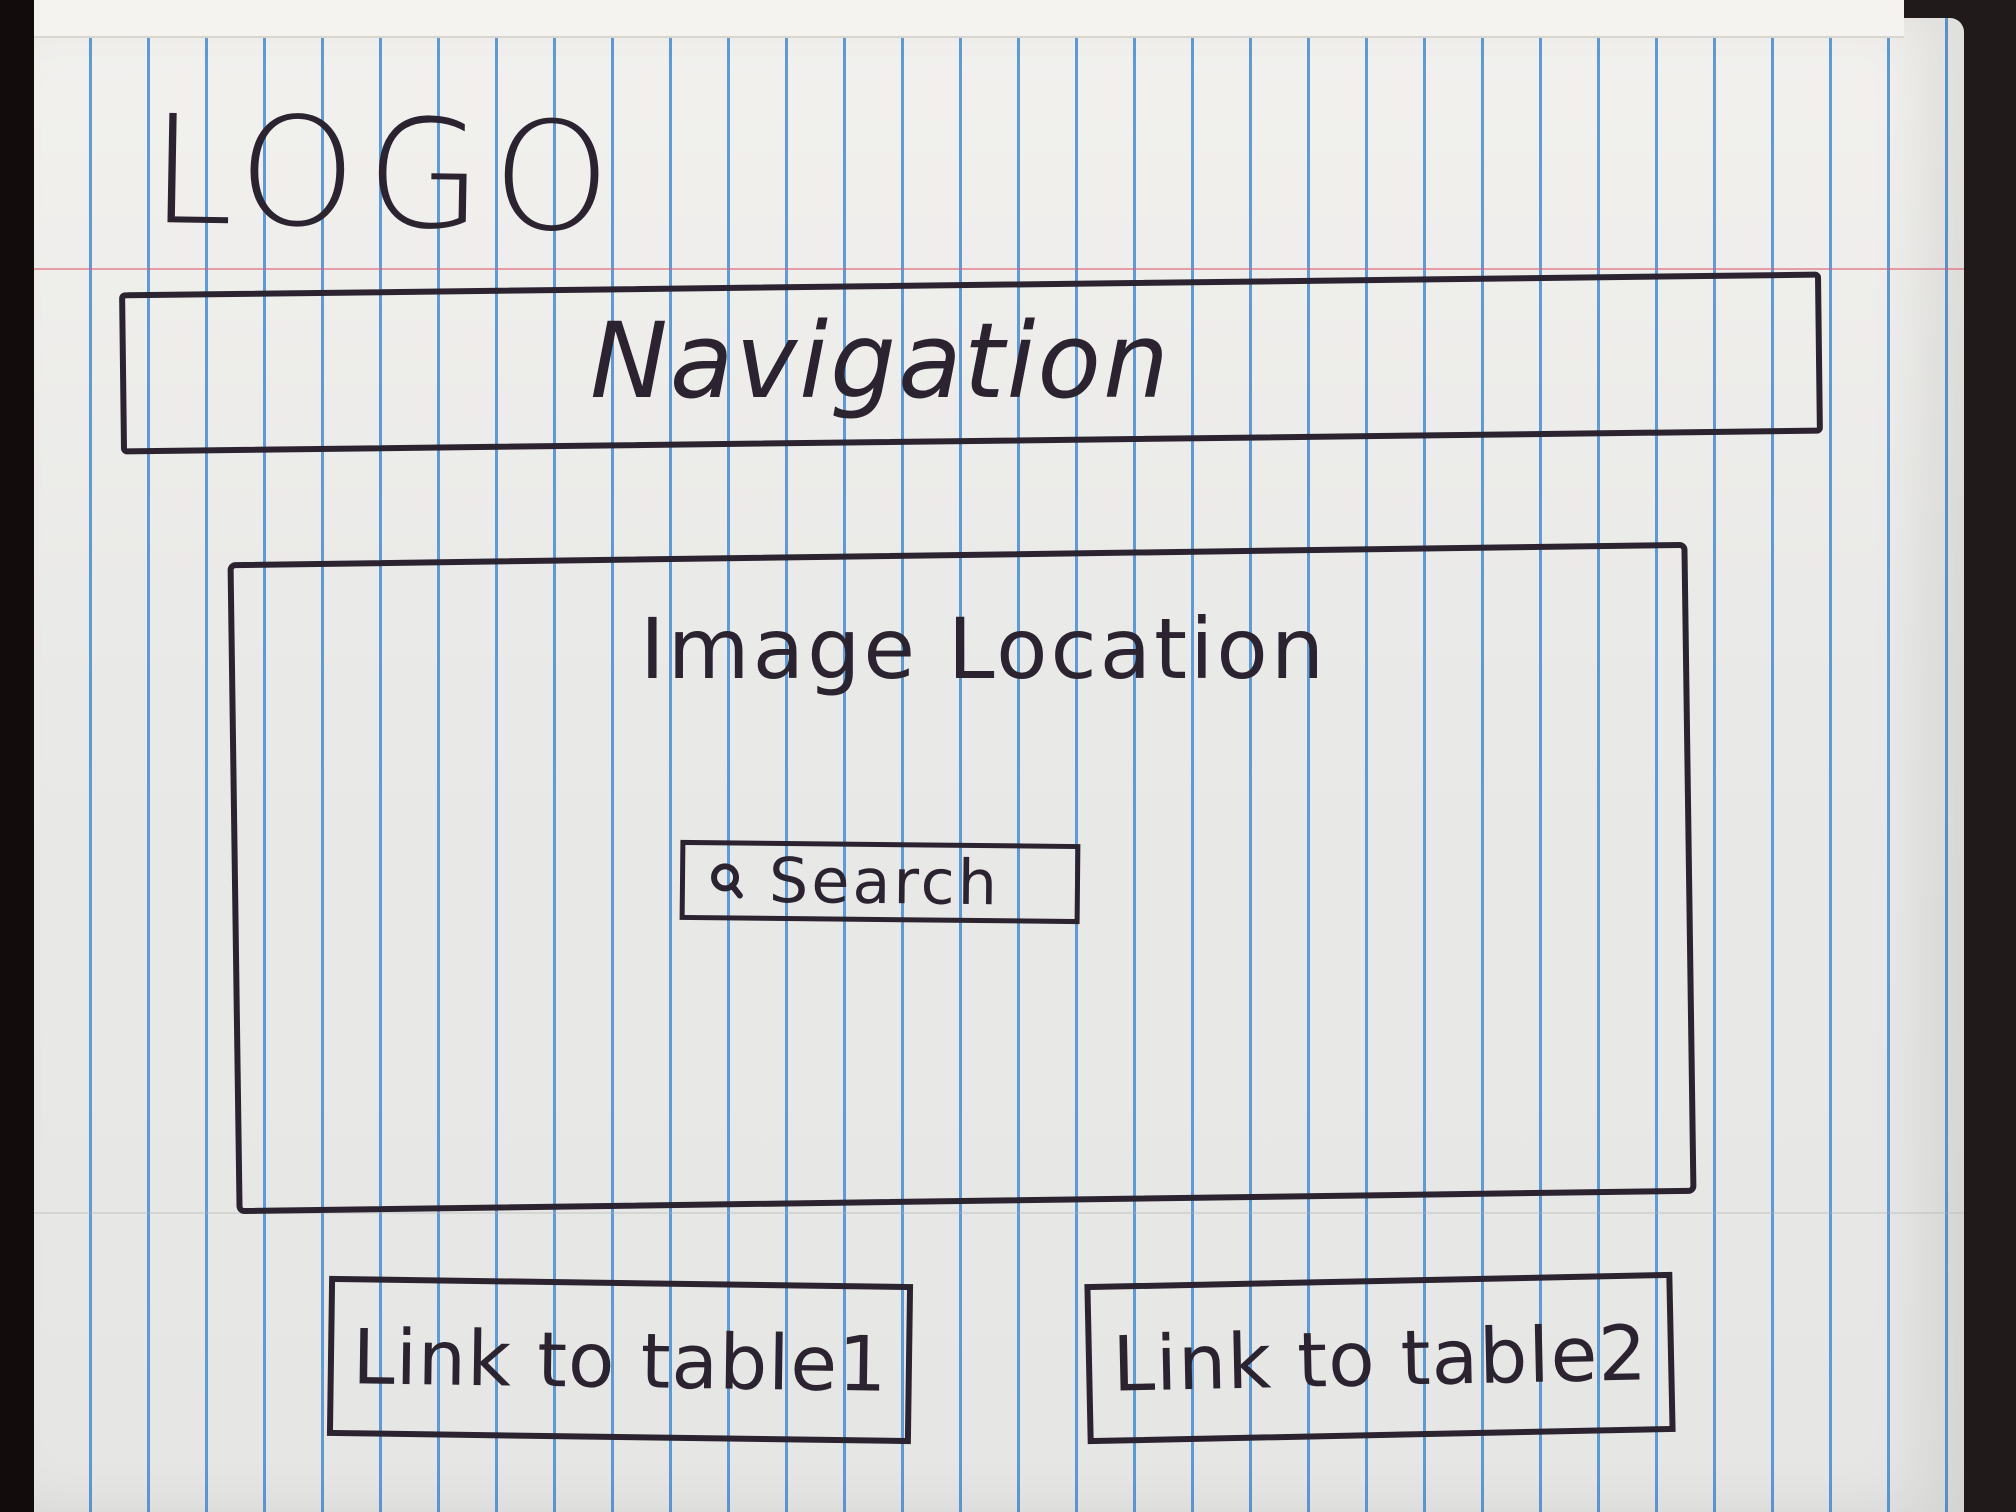  I want to click on paper-torn-top-edge, so click(969, 19).